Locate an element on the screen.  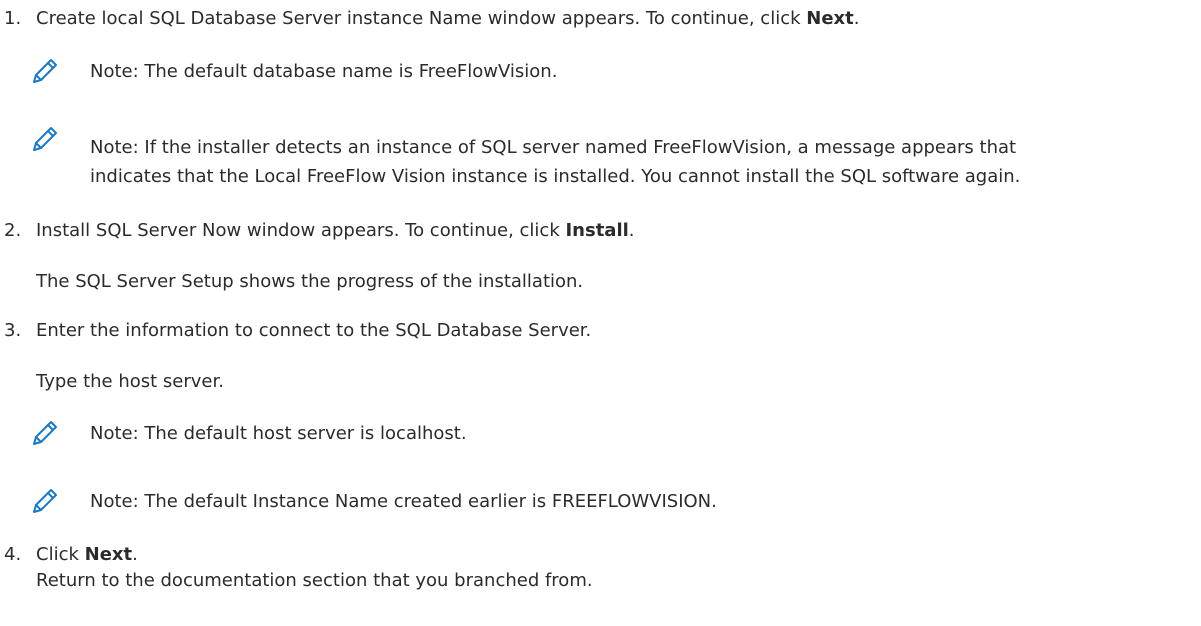
step-4-next-label: Next is located at coordinates (108, 554).